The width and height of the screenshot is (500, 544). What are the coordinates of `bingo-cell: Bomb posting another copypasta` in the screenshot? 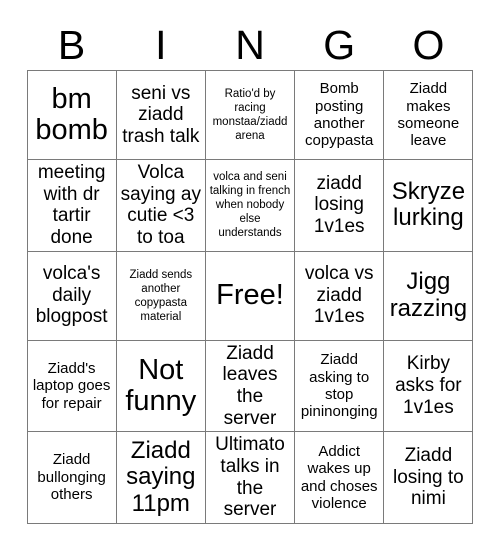 It's located at (339, 115).